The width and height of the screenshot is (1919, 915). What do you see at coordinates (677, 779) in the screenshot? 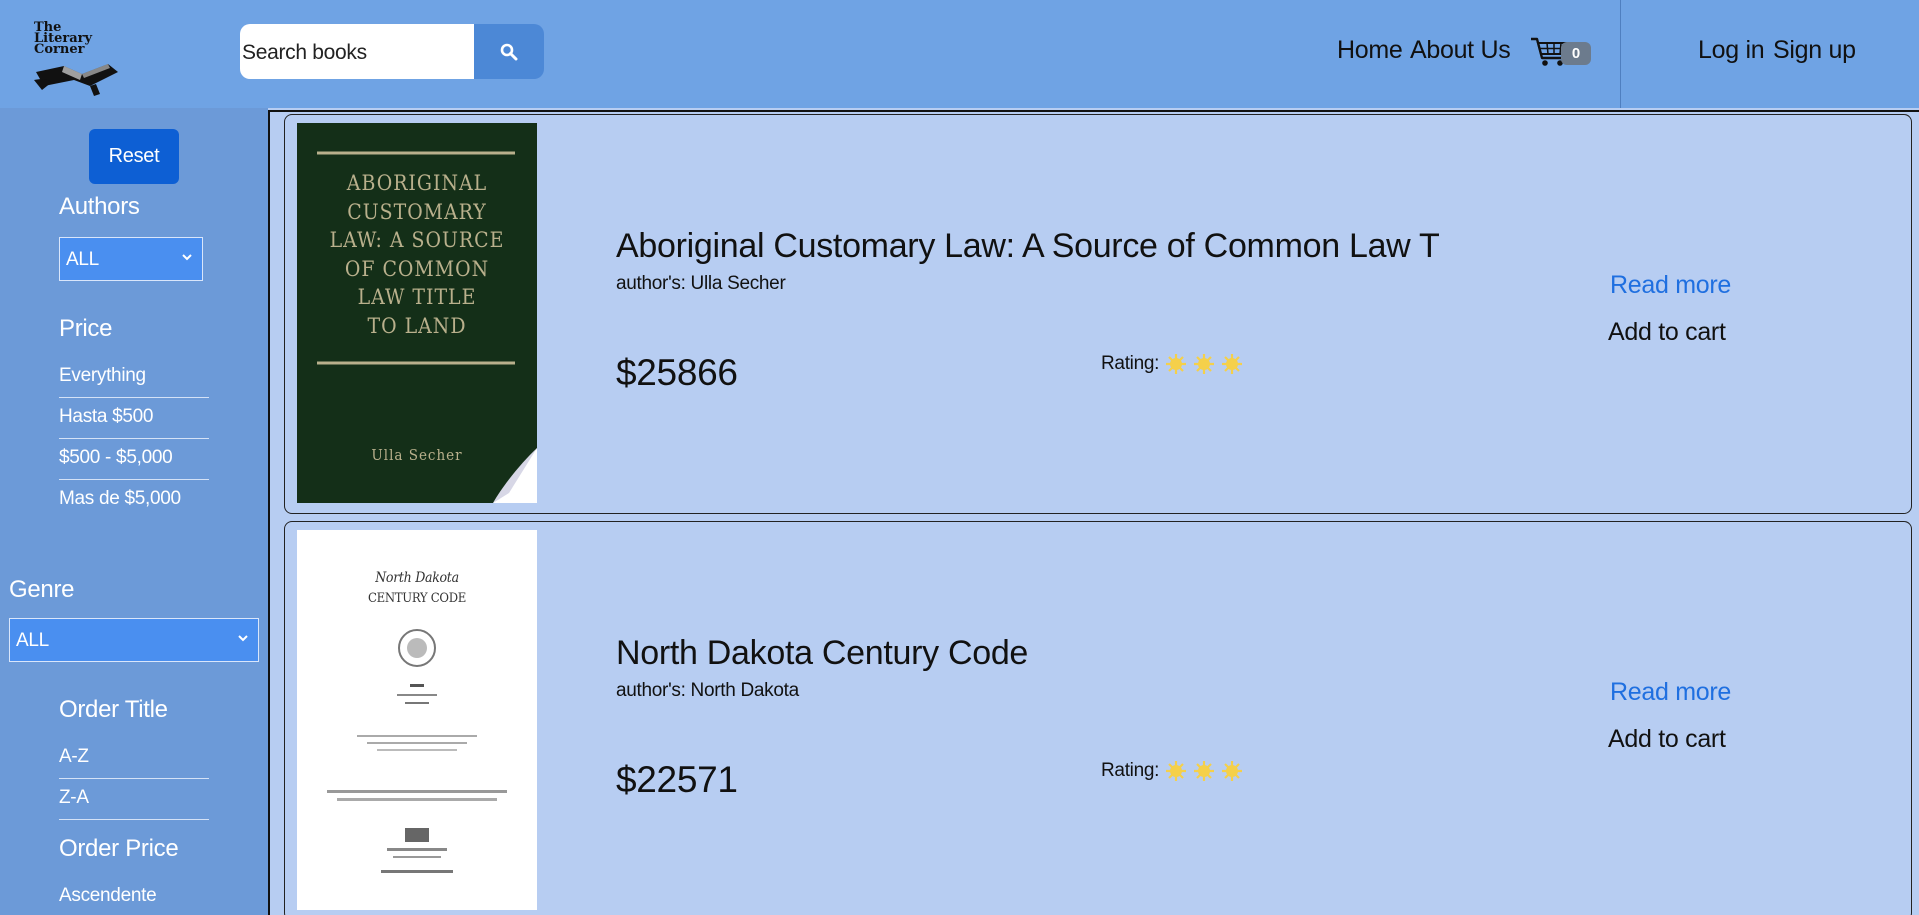
I see `book-price: $22571` at bounding box center [677, 779].